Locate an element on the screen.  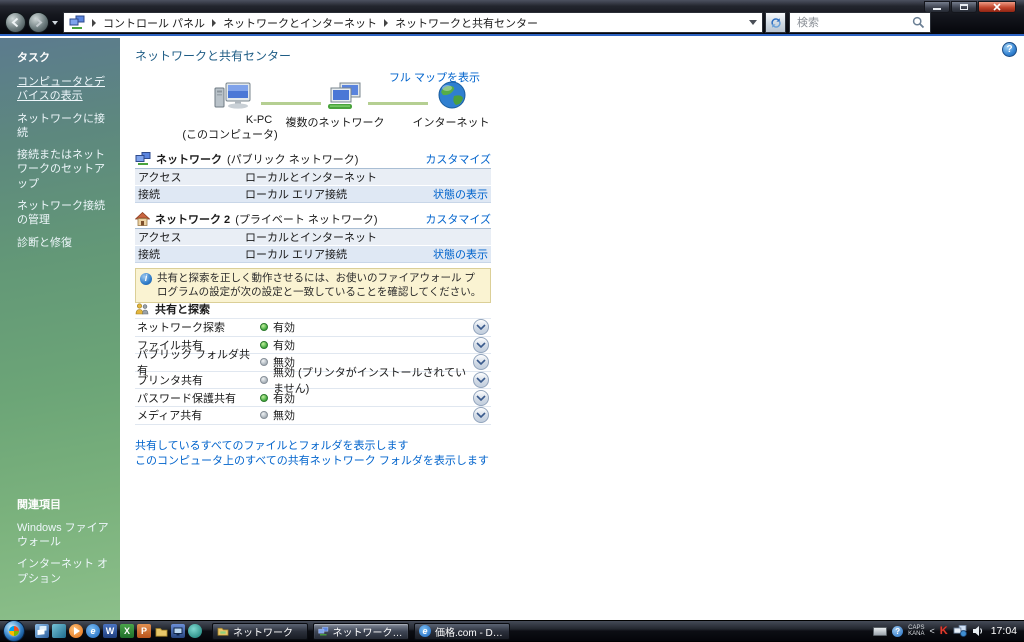
sidebar-item-view-computers: コンピュータとデバイスの表示 is located at coordinates (64, 89).